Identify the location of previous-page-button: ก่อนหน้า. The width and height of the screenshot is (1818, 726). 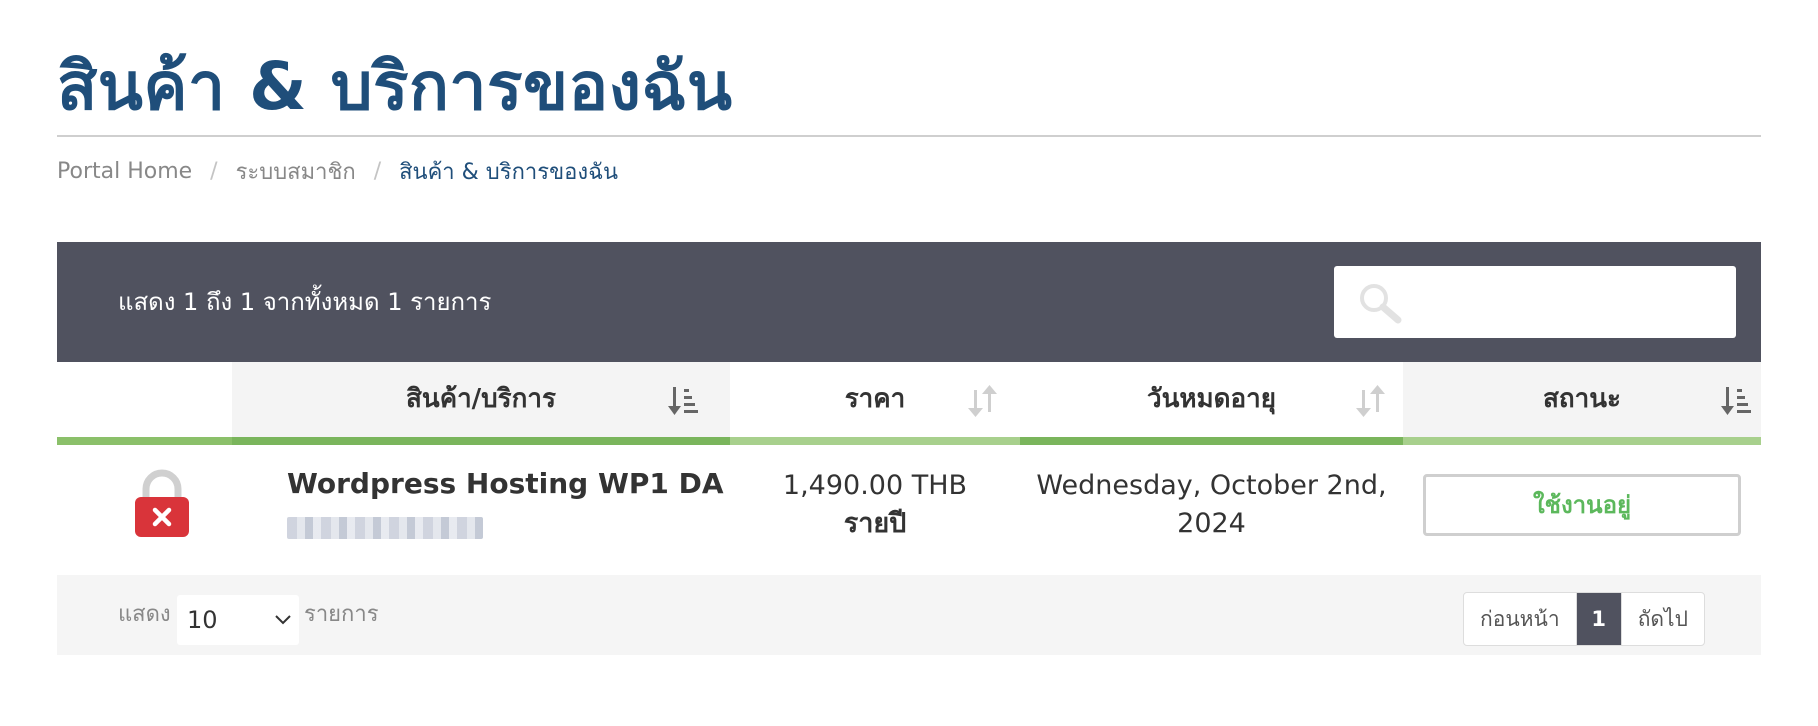
(1520, 619).